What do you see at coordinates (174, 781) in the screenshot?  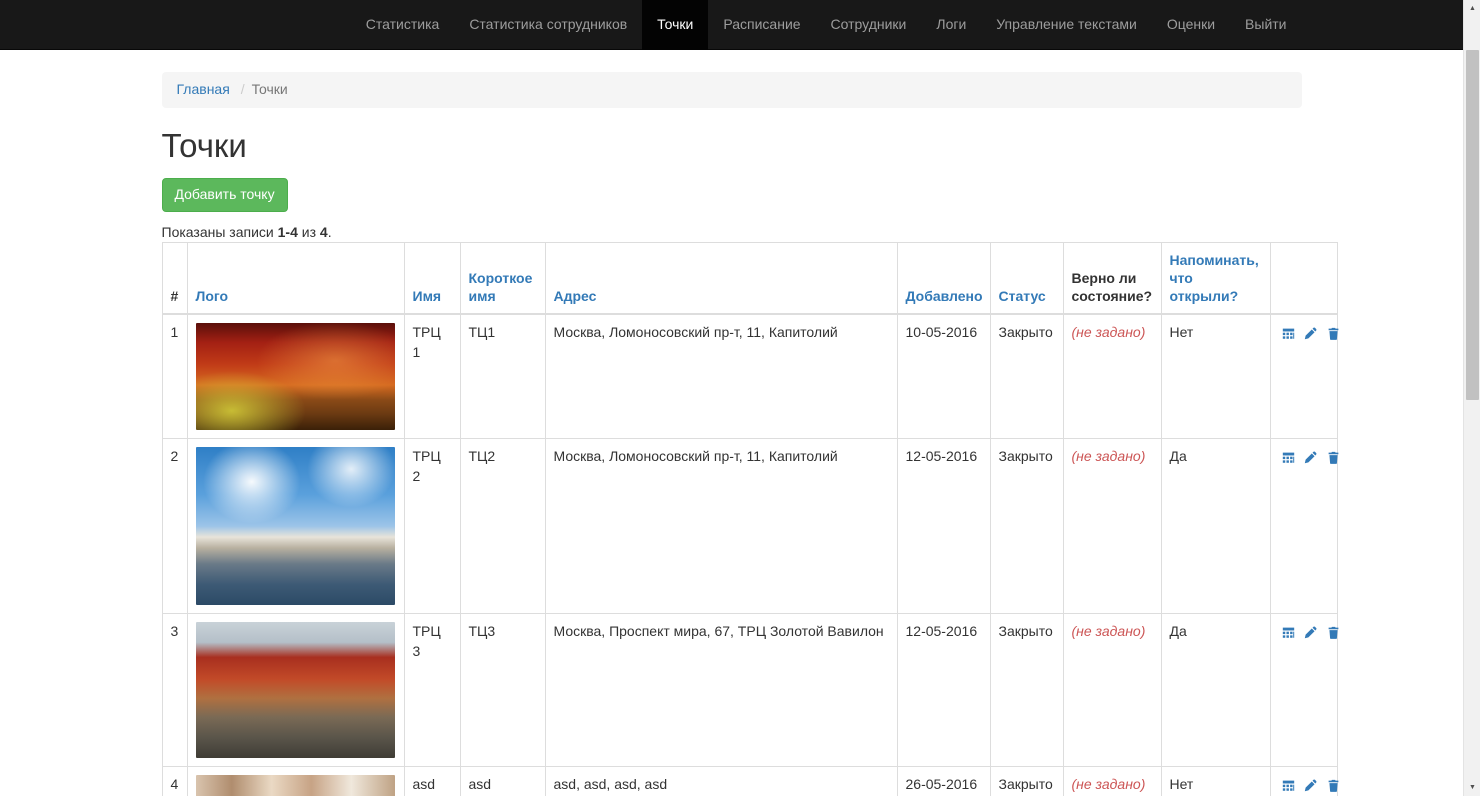 I see `cell-num: 4` at bounding box center [174, 781].